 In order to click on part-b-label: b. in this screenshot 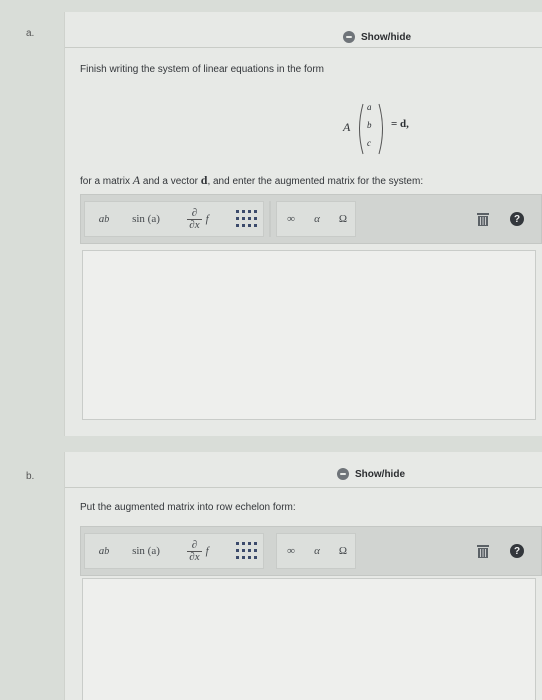, I will do `click(30, 476)`.